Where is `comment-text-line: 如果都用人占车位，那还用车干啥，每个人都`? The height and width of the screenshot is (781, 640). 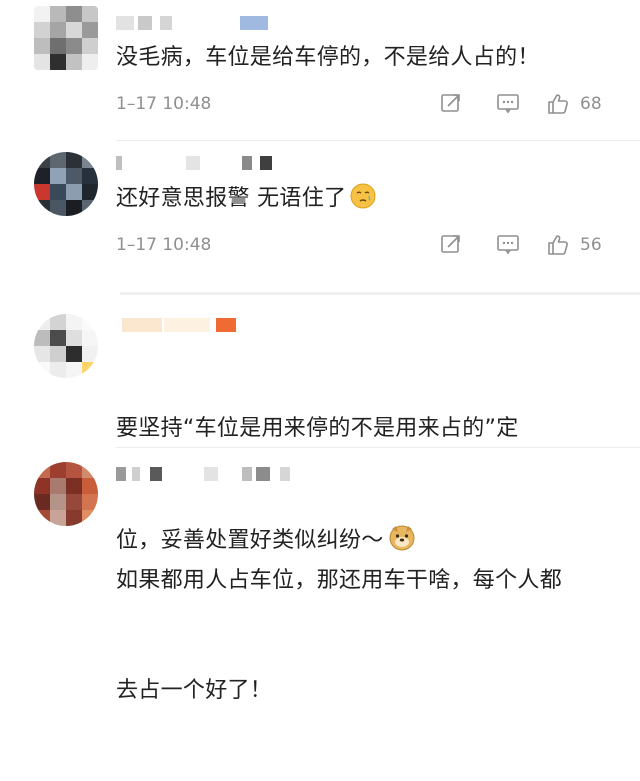 comment-text-line: 如果都用人占车位，那还用车干啥，每个人都 is located at coordinates (339, 580).